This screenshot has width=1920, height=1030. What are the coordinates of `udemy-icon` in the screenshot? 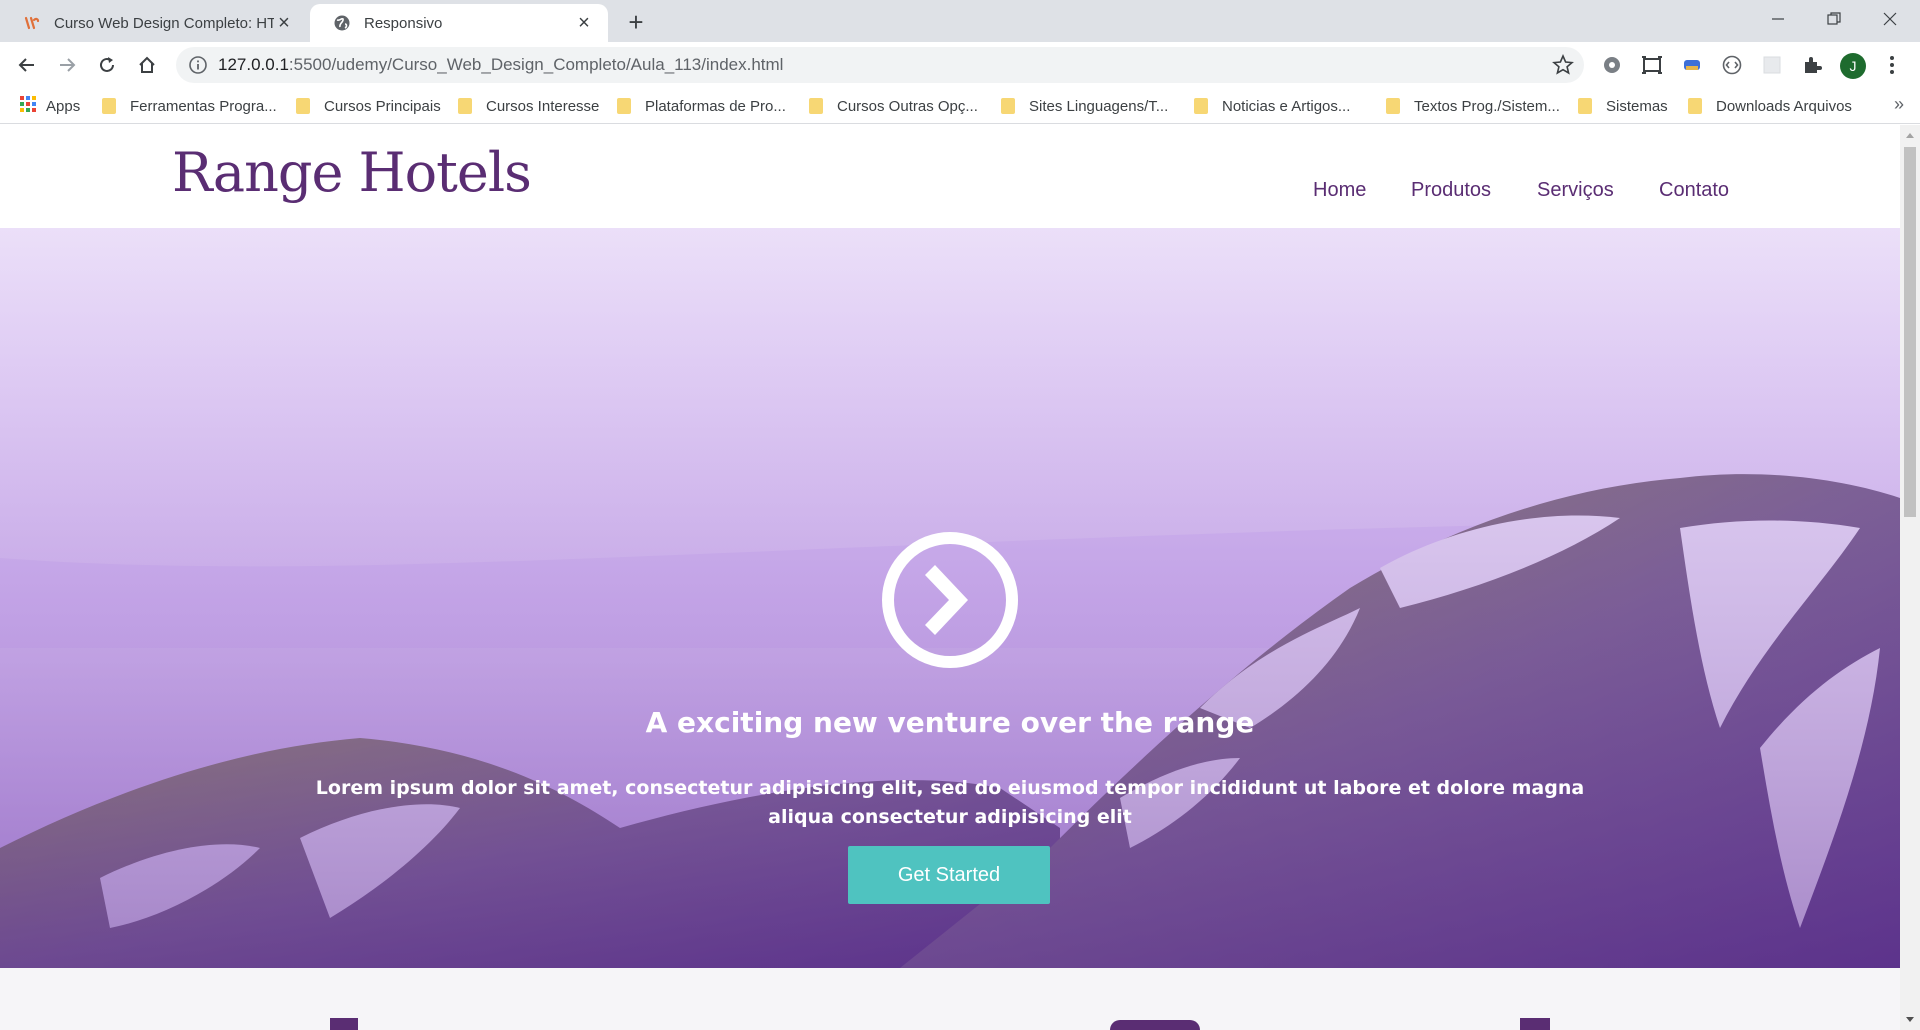 It's located at (32, 23).